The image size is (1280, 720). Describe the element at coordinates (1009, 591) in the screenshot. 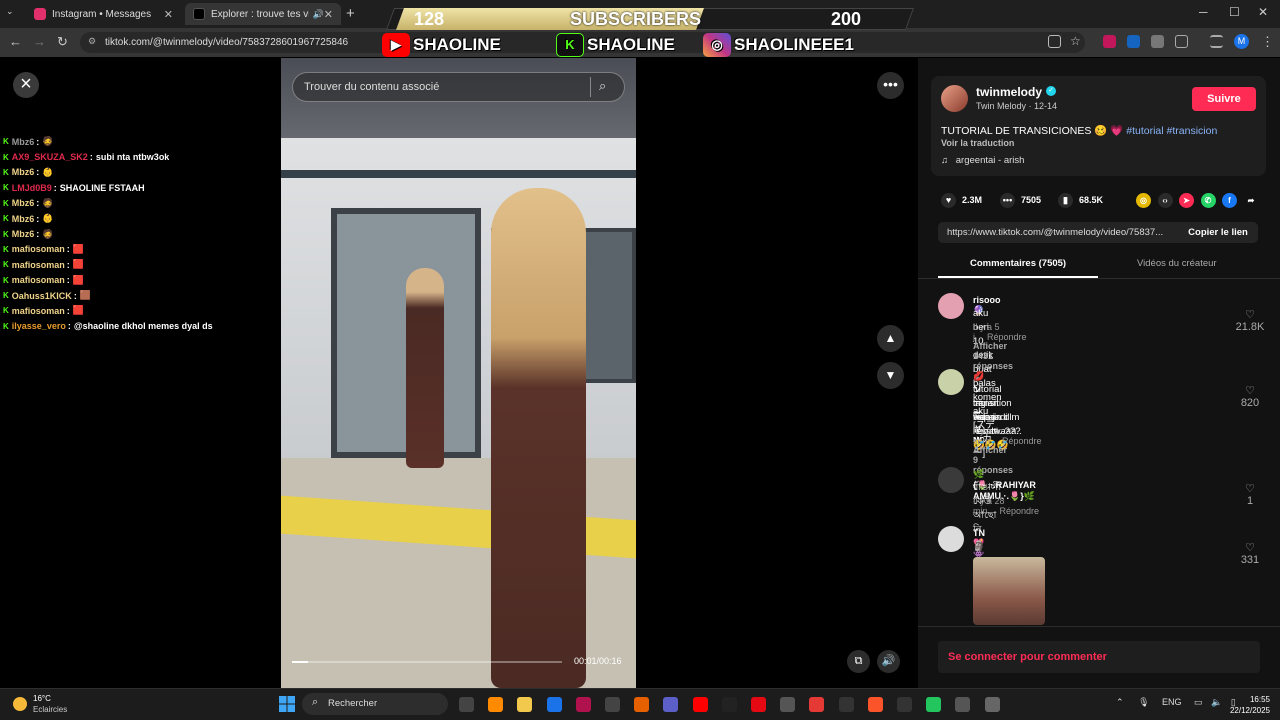

I see `comment-image-thumbnail` at that location.